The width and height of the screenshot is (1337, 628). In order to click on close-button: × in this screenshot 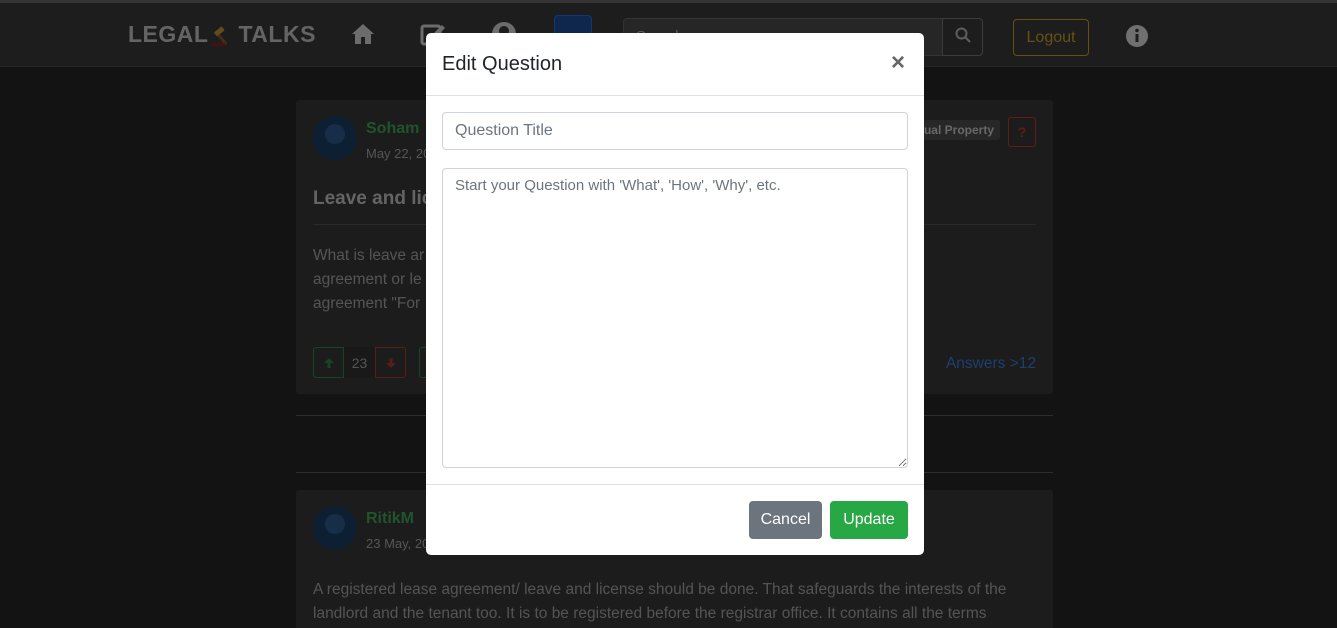, I will do `click(898, 63)`.